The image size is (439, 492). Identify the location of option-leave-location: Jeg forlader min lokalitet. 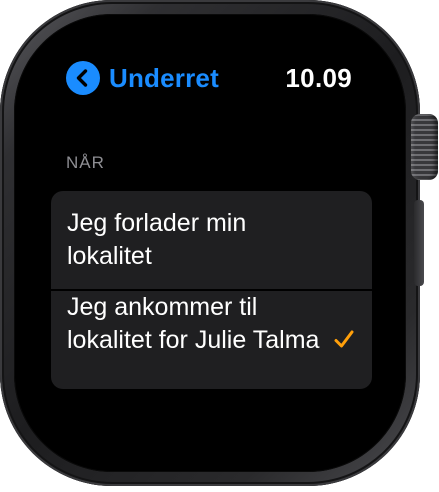
(211, 240).